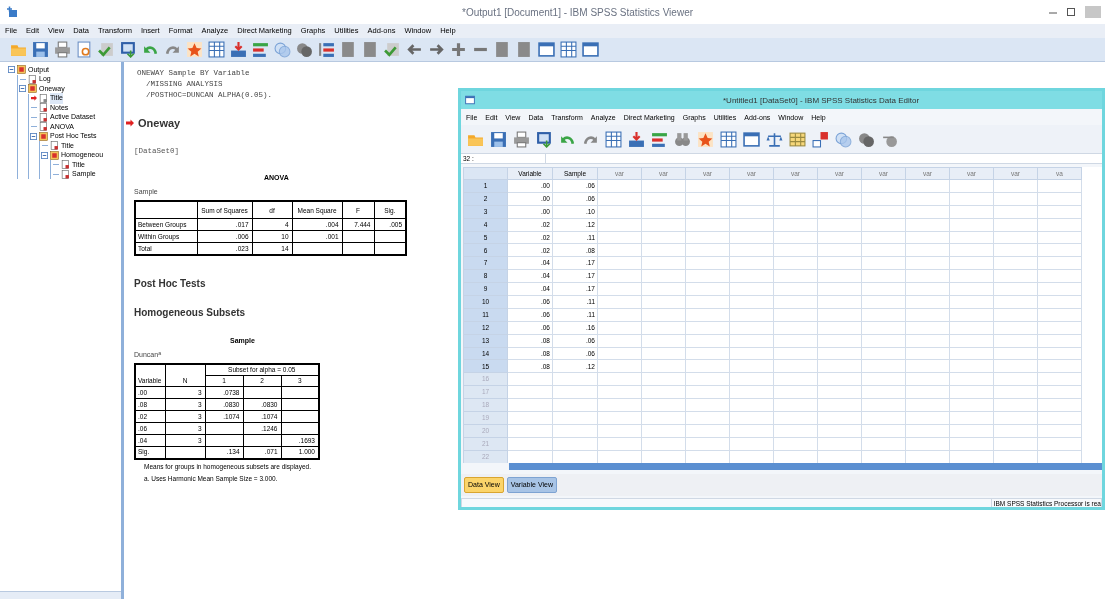  Describe the element at coordinates (170, 283) in the screenshot. I see `section-heading: Post Hoc Tests` at that location.